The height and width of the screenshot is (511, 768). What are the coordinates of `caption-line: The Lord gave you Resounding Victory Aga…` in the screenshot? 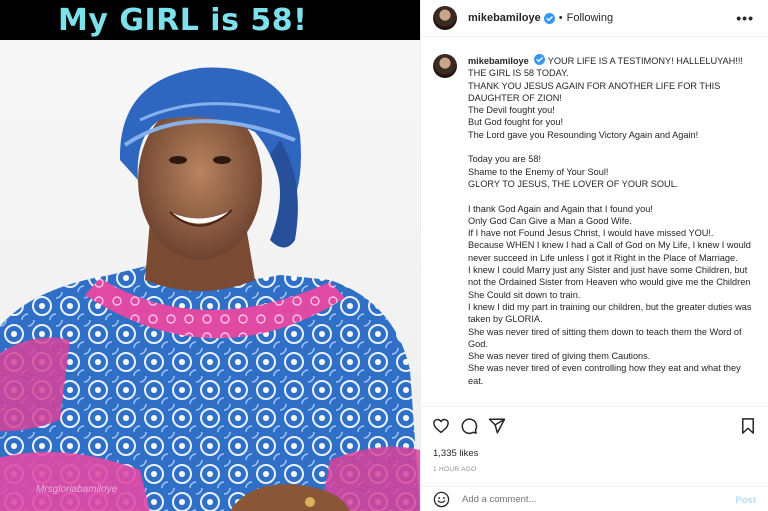 It's located at (583, 134).